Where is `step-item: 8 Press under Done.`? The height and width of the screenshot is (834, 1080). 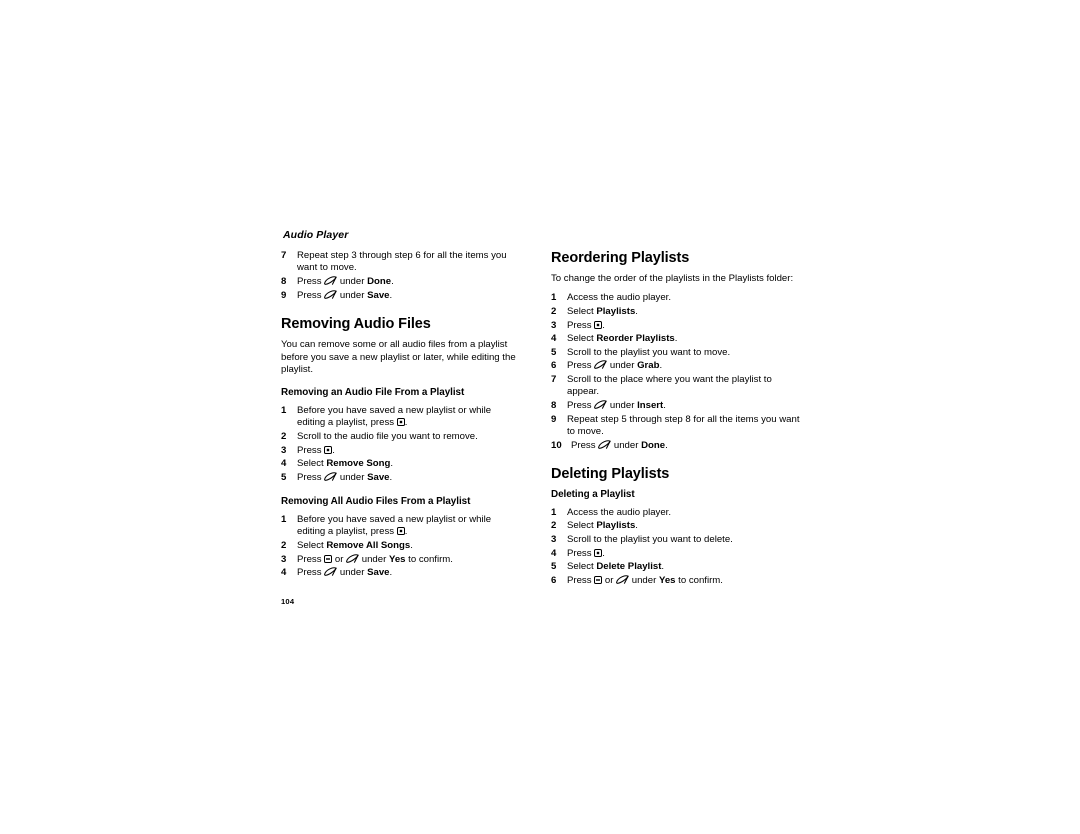 step-item: 8 Press under Done. is located at coordinates (401, 282).